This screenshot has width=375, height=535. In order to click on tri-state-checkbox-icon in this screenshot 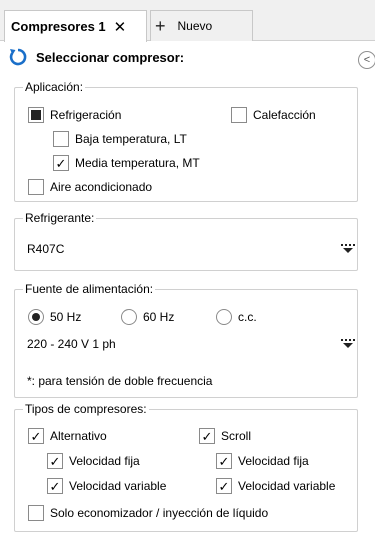, I will do `click(36, 115)`.